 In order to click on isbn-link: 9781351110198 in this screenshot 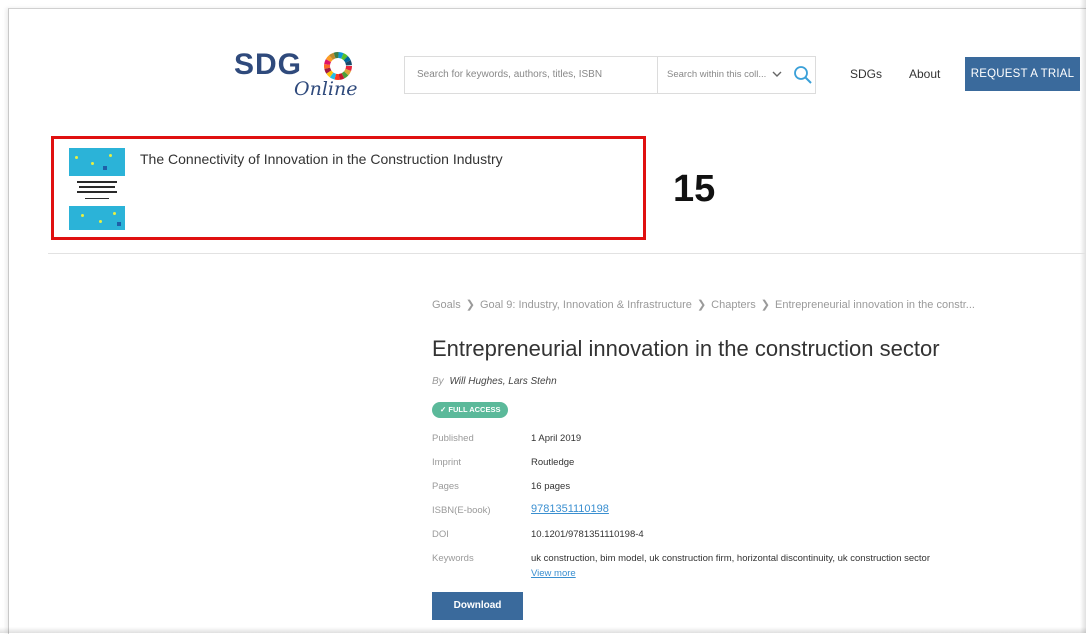, I will do `click(570, 509)`.